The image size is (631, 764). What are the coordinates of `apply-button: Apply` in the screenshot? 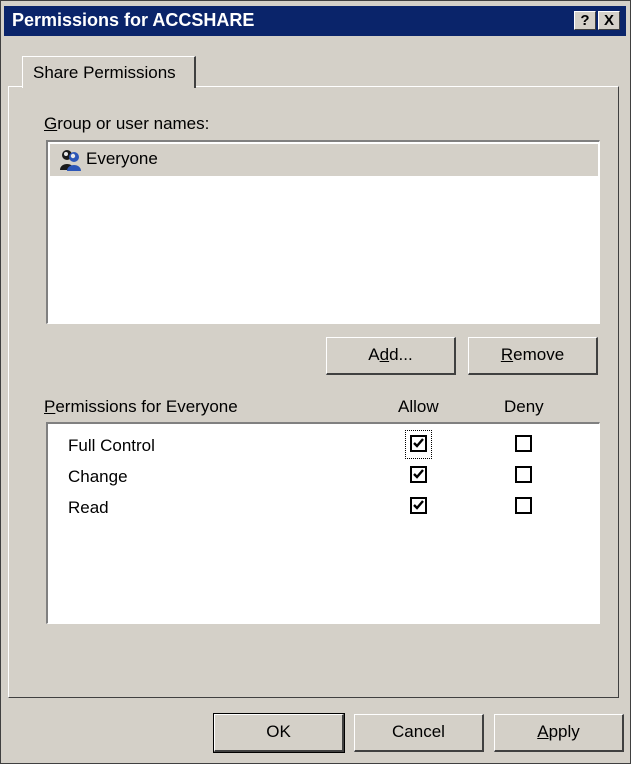 It's located at (559, 733).